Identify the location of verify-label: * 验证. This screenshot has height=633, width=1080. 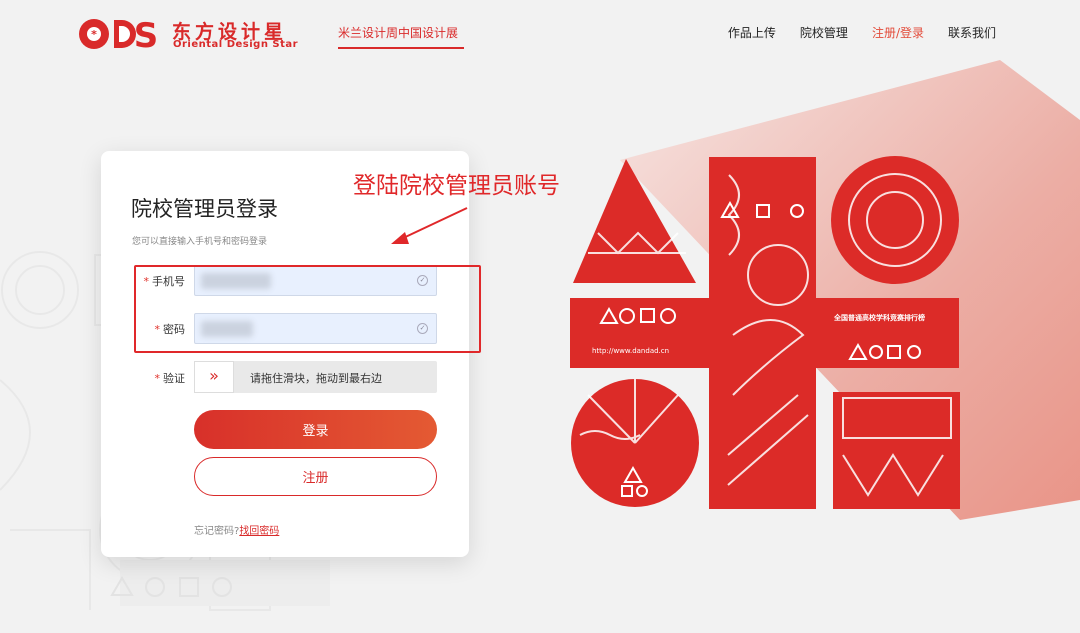
(155, 378).